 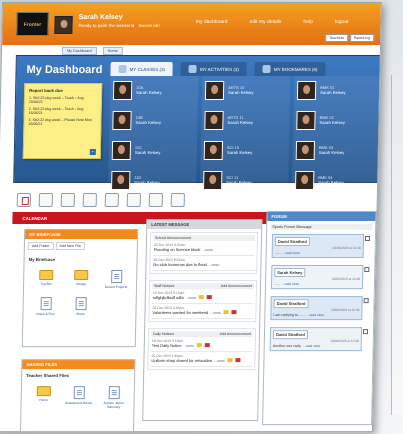 What do you see at coordinates (32, 24) in the screenshot?
I see `logo: Fronter` at bounding box center [32, 24].